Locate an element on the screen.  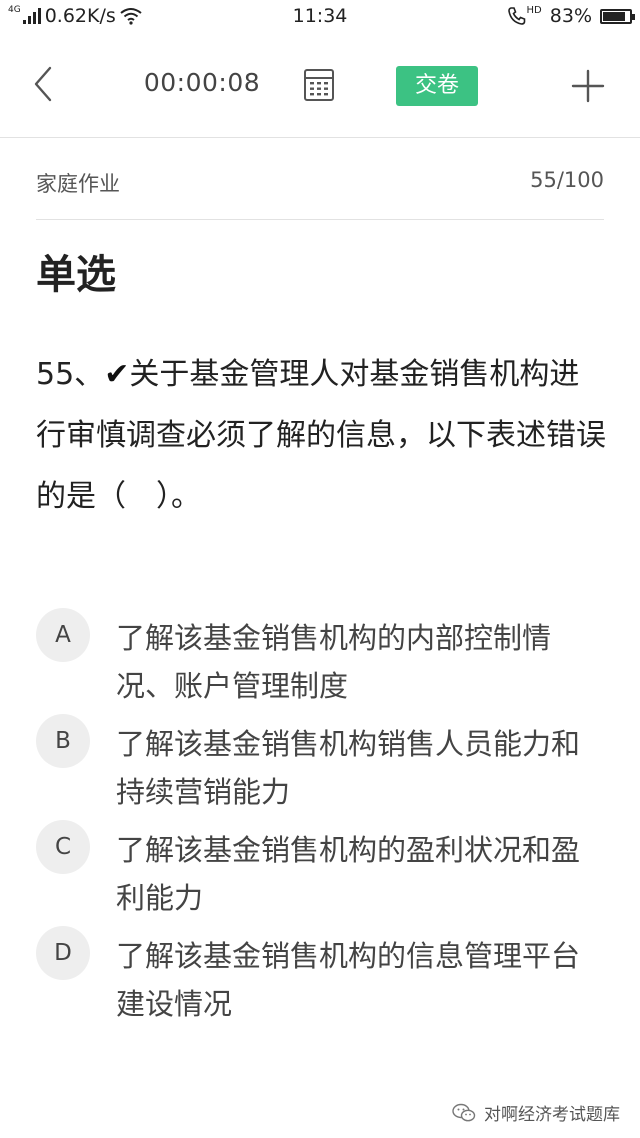
option-c: C 了解该基金销售机构的盈利状况和盈利能力 is located at coordinates (326, 869).